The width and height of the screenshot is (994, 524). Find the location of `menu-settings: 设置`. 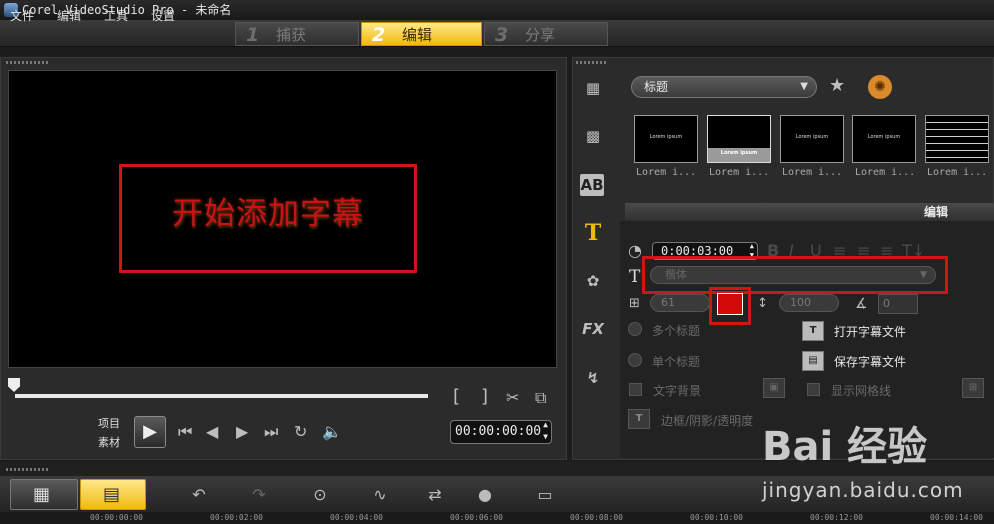

menu-settings: 设置 is located at coordinates (163, 15).